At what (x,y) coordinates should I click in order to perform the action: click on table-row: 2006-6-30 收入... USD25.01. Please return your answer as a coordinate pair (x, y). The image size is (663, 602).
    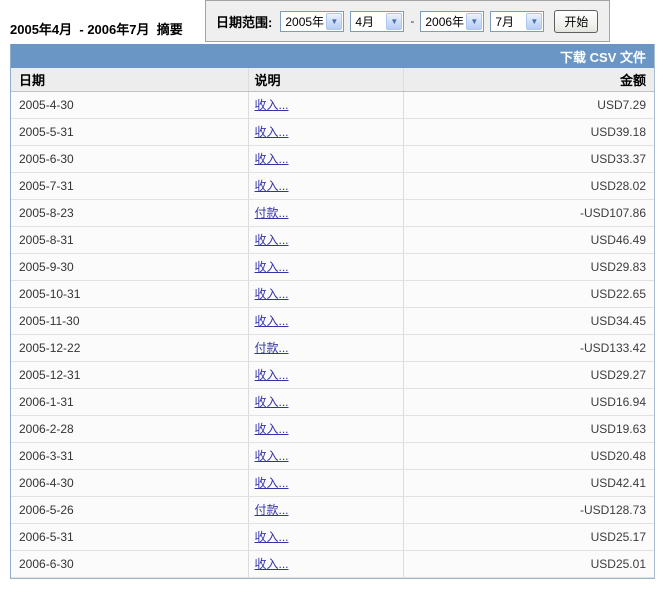
    Looking at the image, I should click on (332, 564).